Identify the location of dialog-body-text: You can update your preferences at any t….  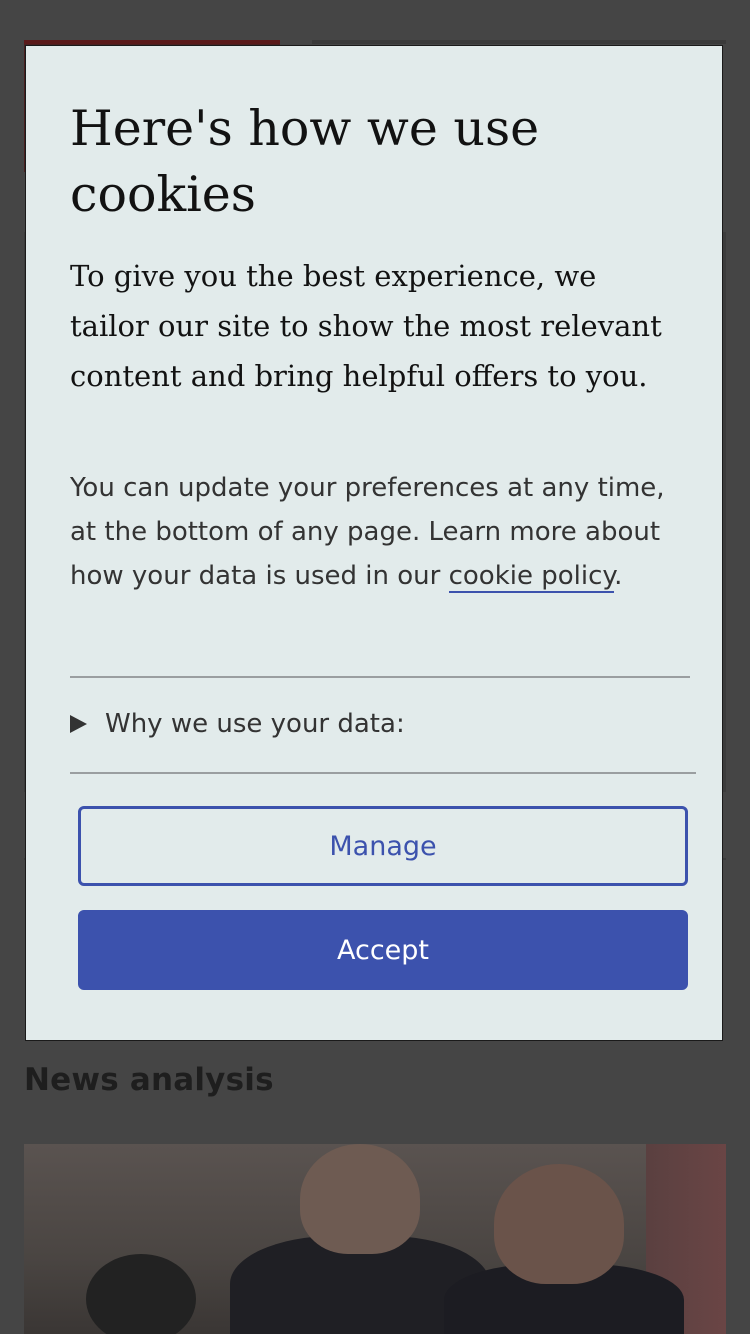
(375, 532).